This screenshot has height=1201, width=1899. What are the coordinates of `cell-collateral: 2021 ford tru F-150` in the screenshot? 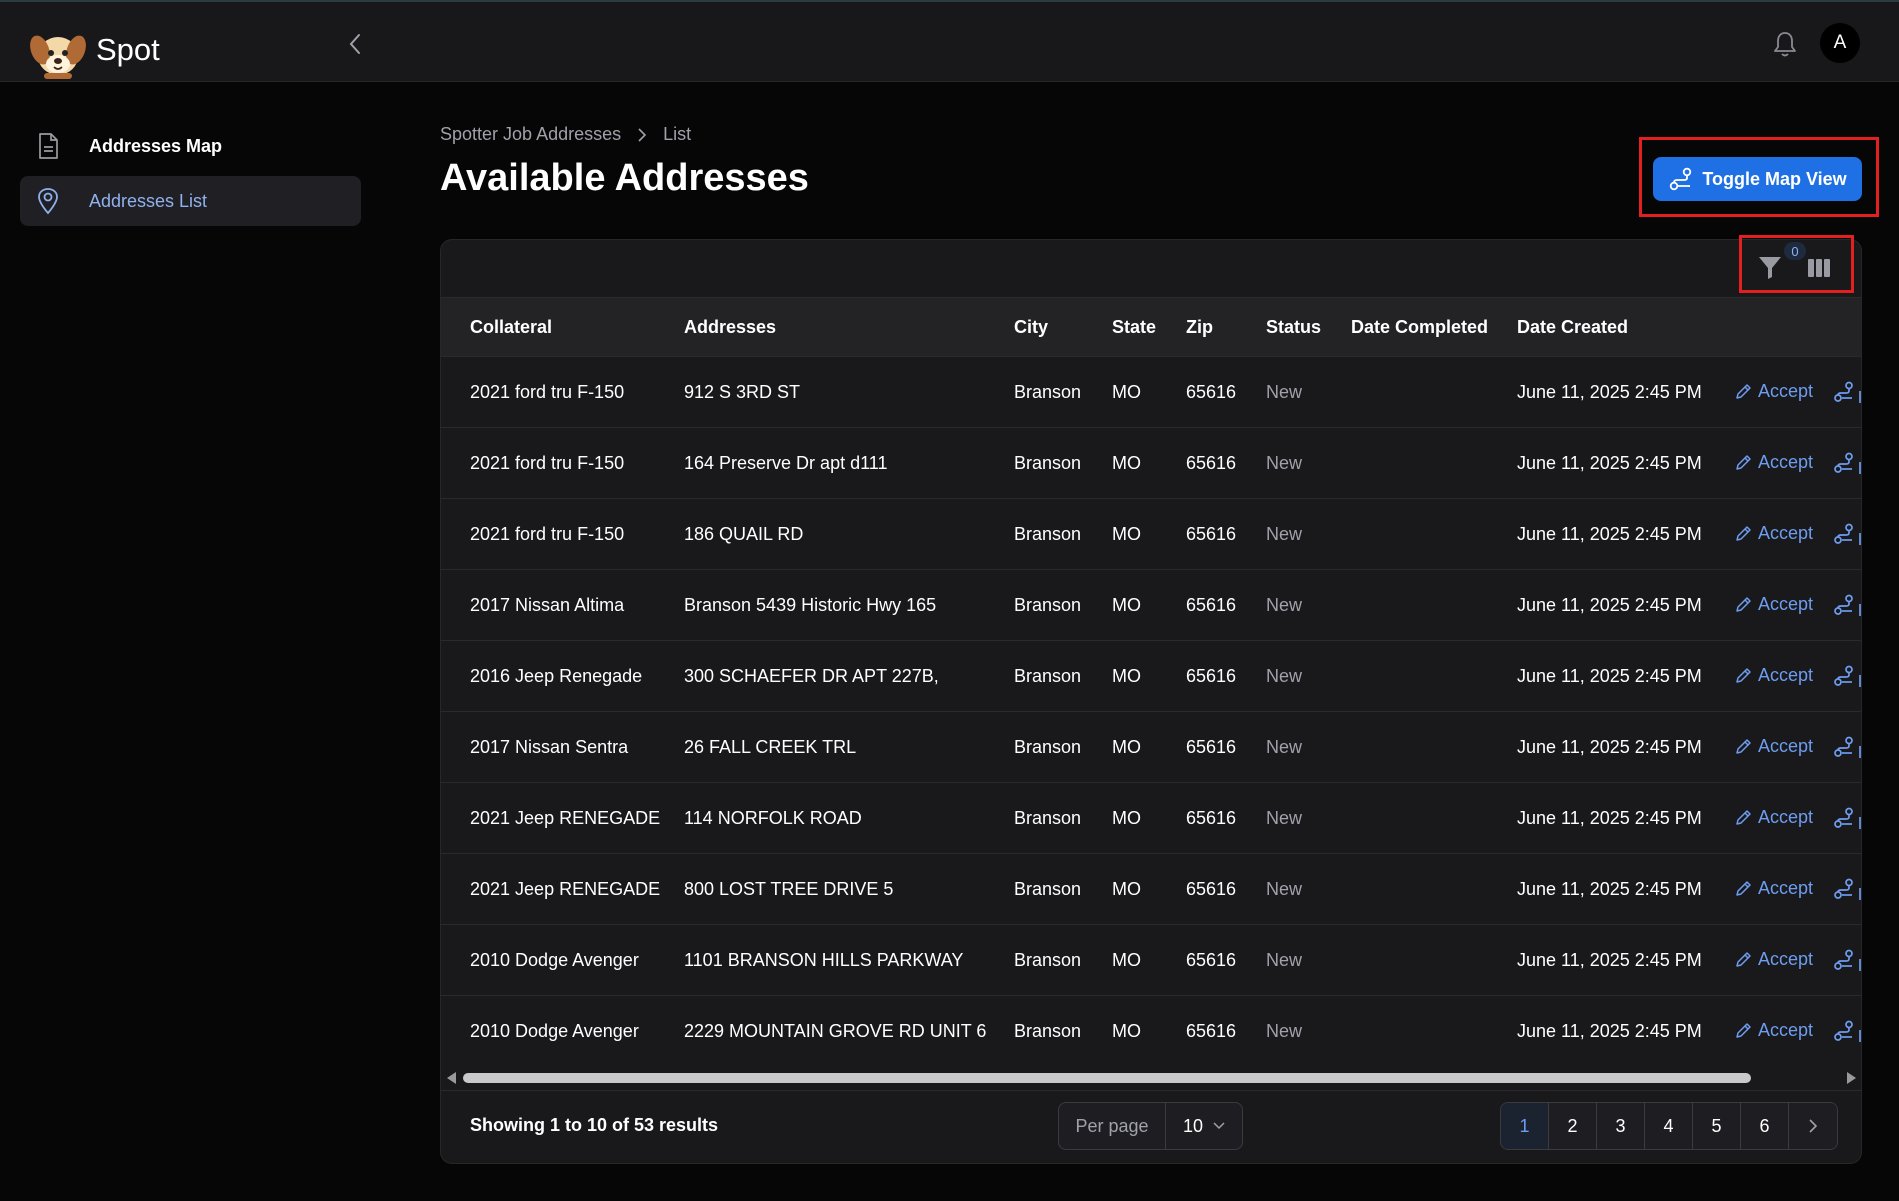 It's located at (547, 392).